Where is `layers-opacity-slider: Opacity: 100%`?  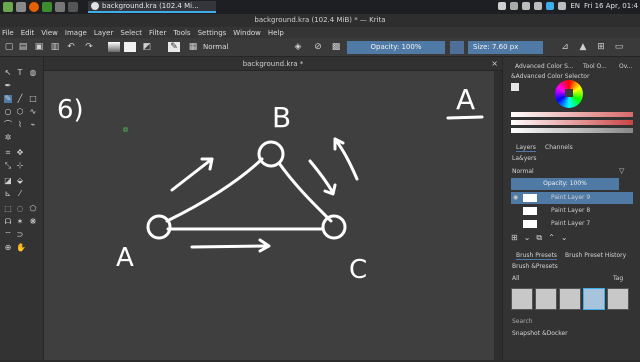 layers-opacity-slider: Opacity: 100% is located at coordinates (565, 184).